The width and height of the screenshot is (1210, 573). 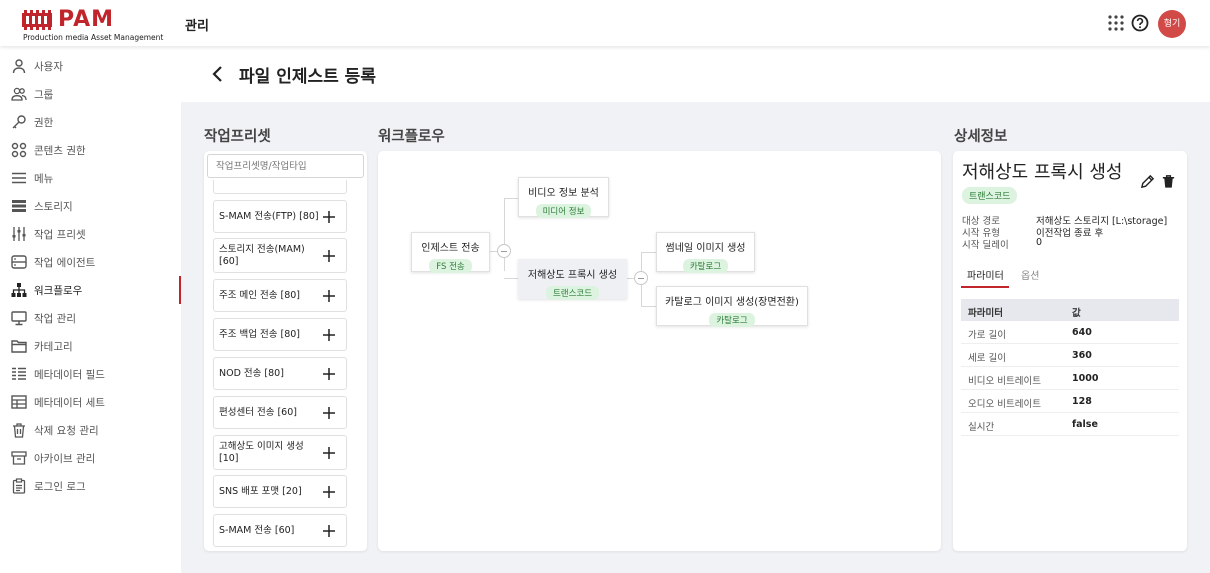 I want to click on tab-options: 옵션, so click(x=1030, y=274).